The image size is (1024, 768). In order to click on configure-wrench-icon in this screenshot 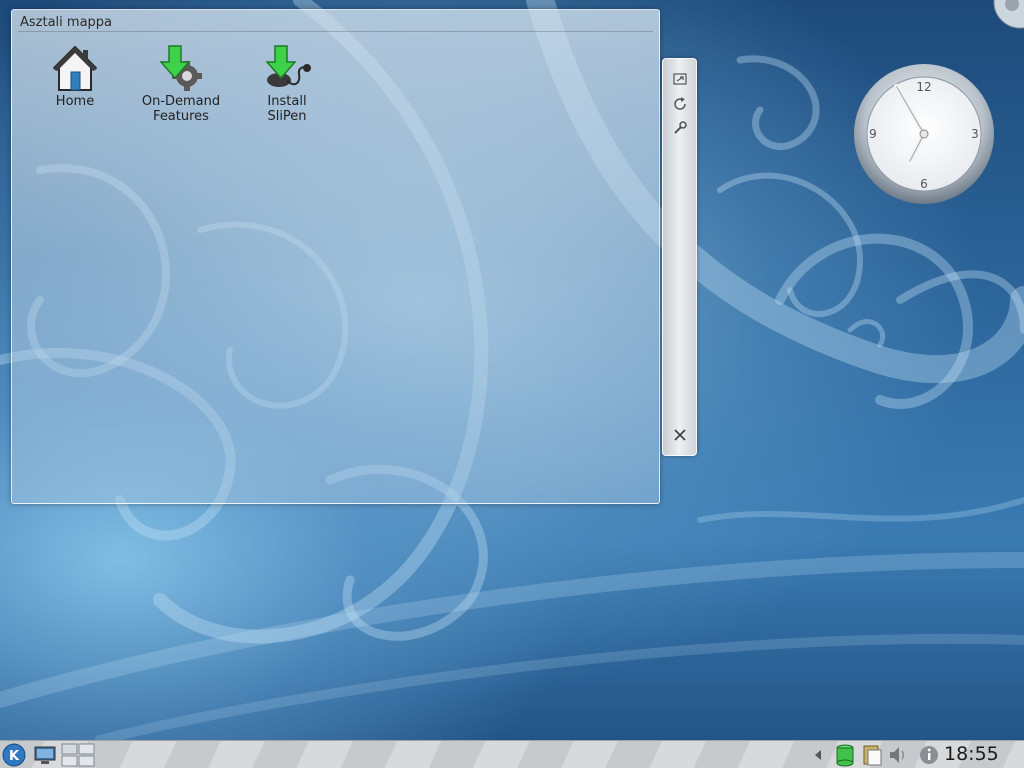, I will do `click(680, 128)`.